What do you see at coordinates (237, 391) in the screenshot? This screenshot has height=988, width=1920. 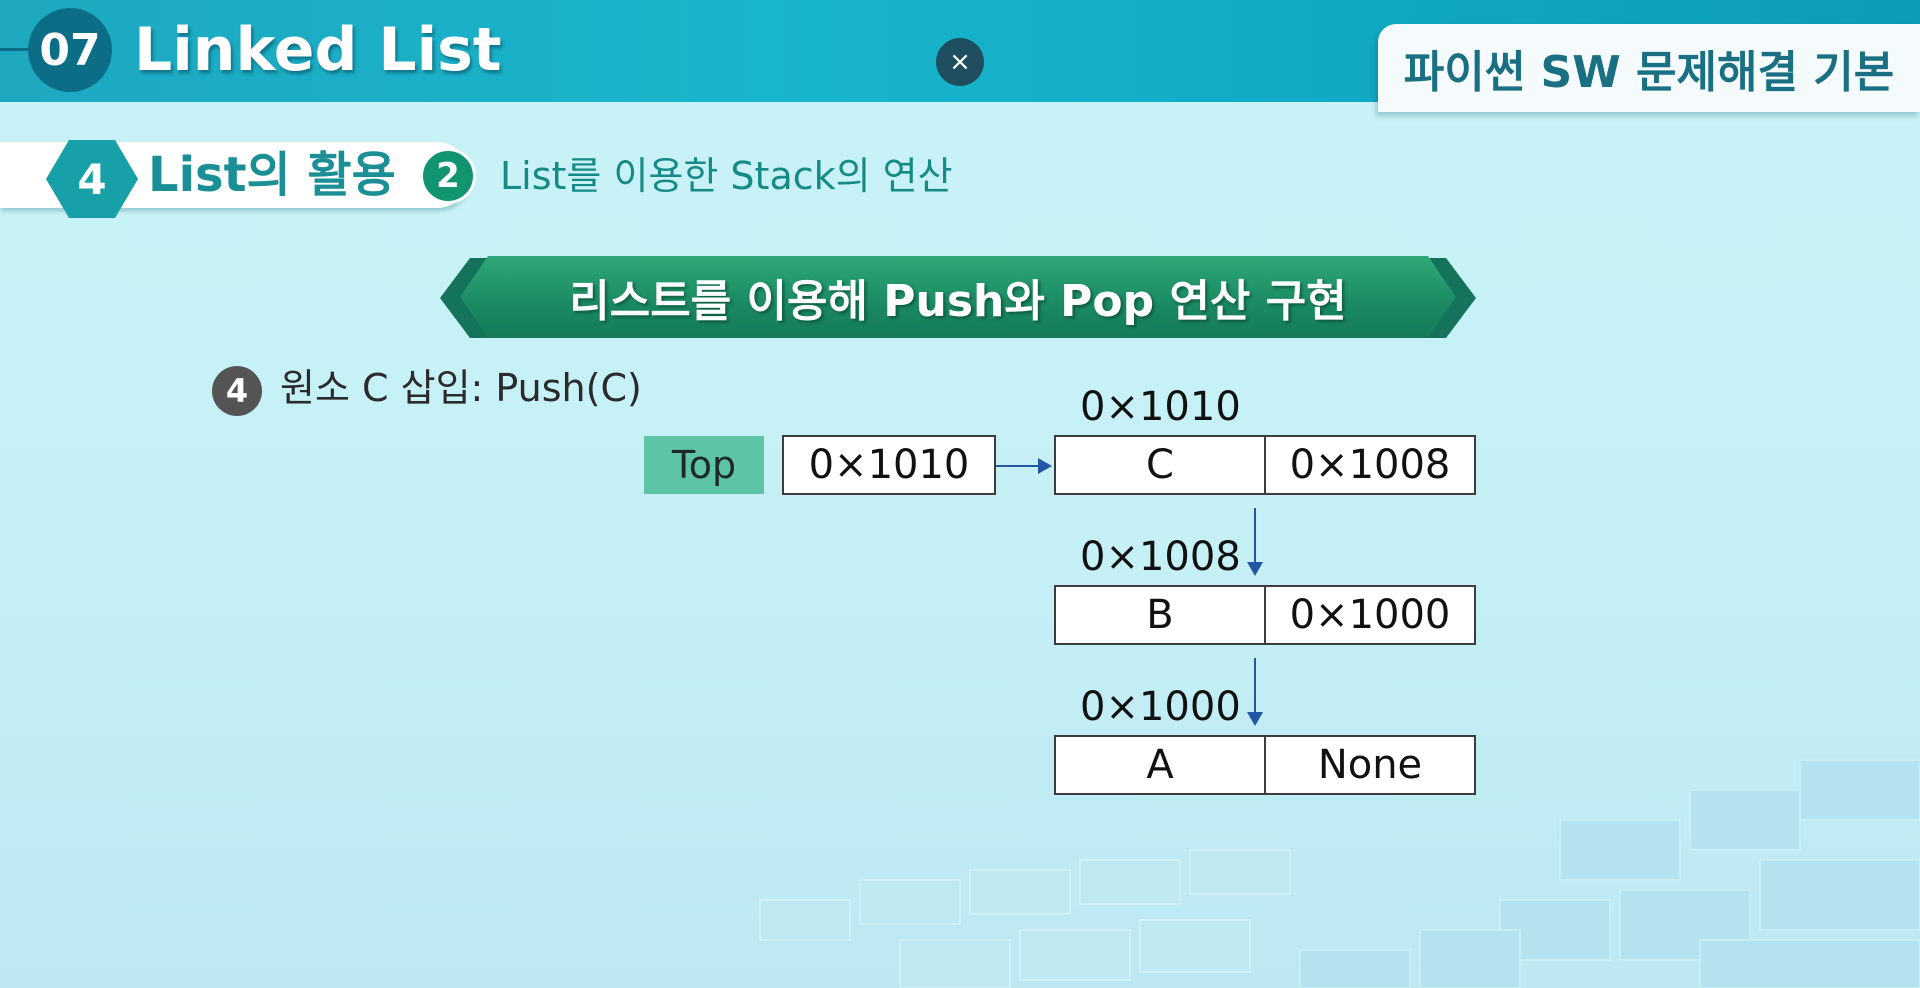 I see `step-number-badge: 4` at bounding box center [237, 391].